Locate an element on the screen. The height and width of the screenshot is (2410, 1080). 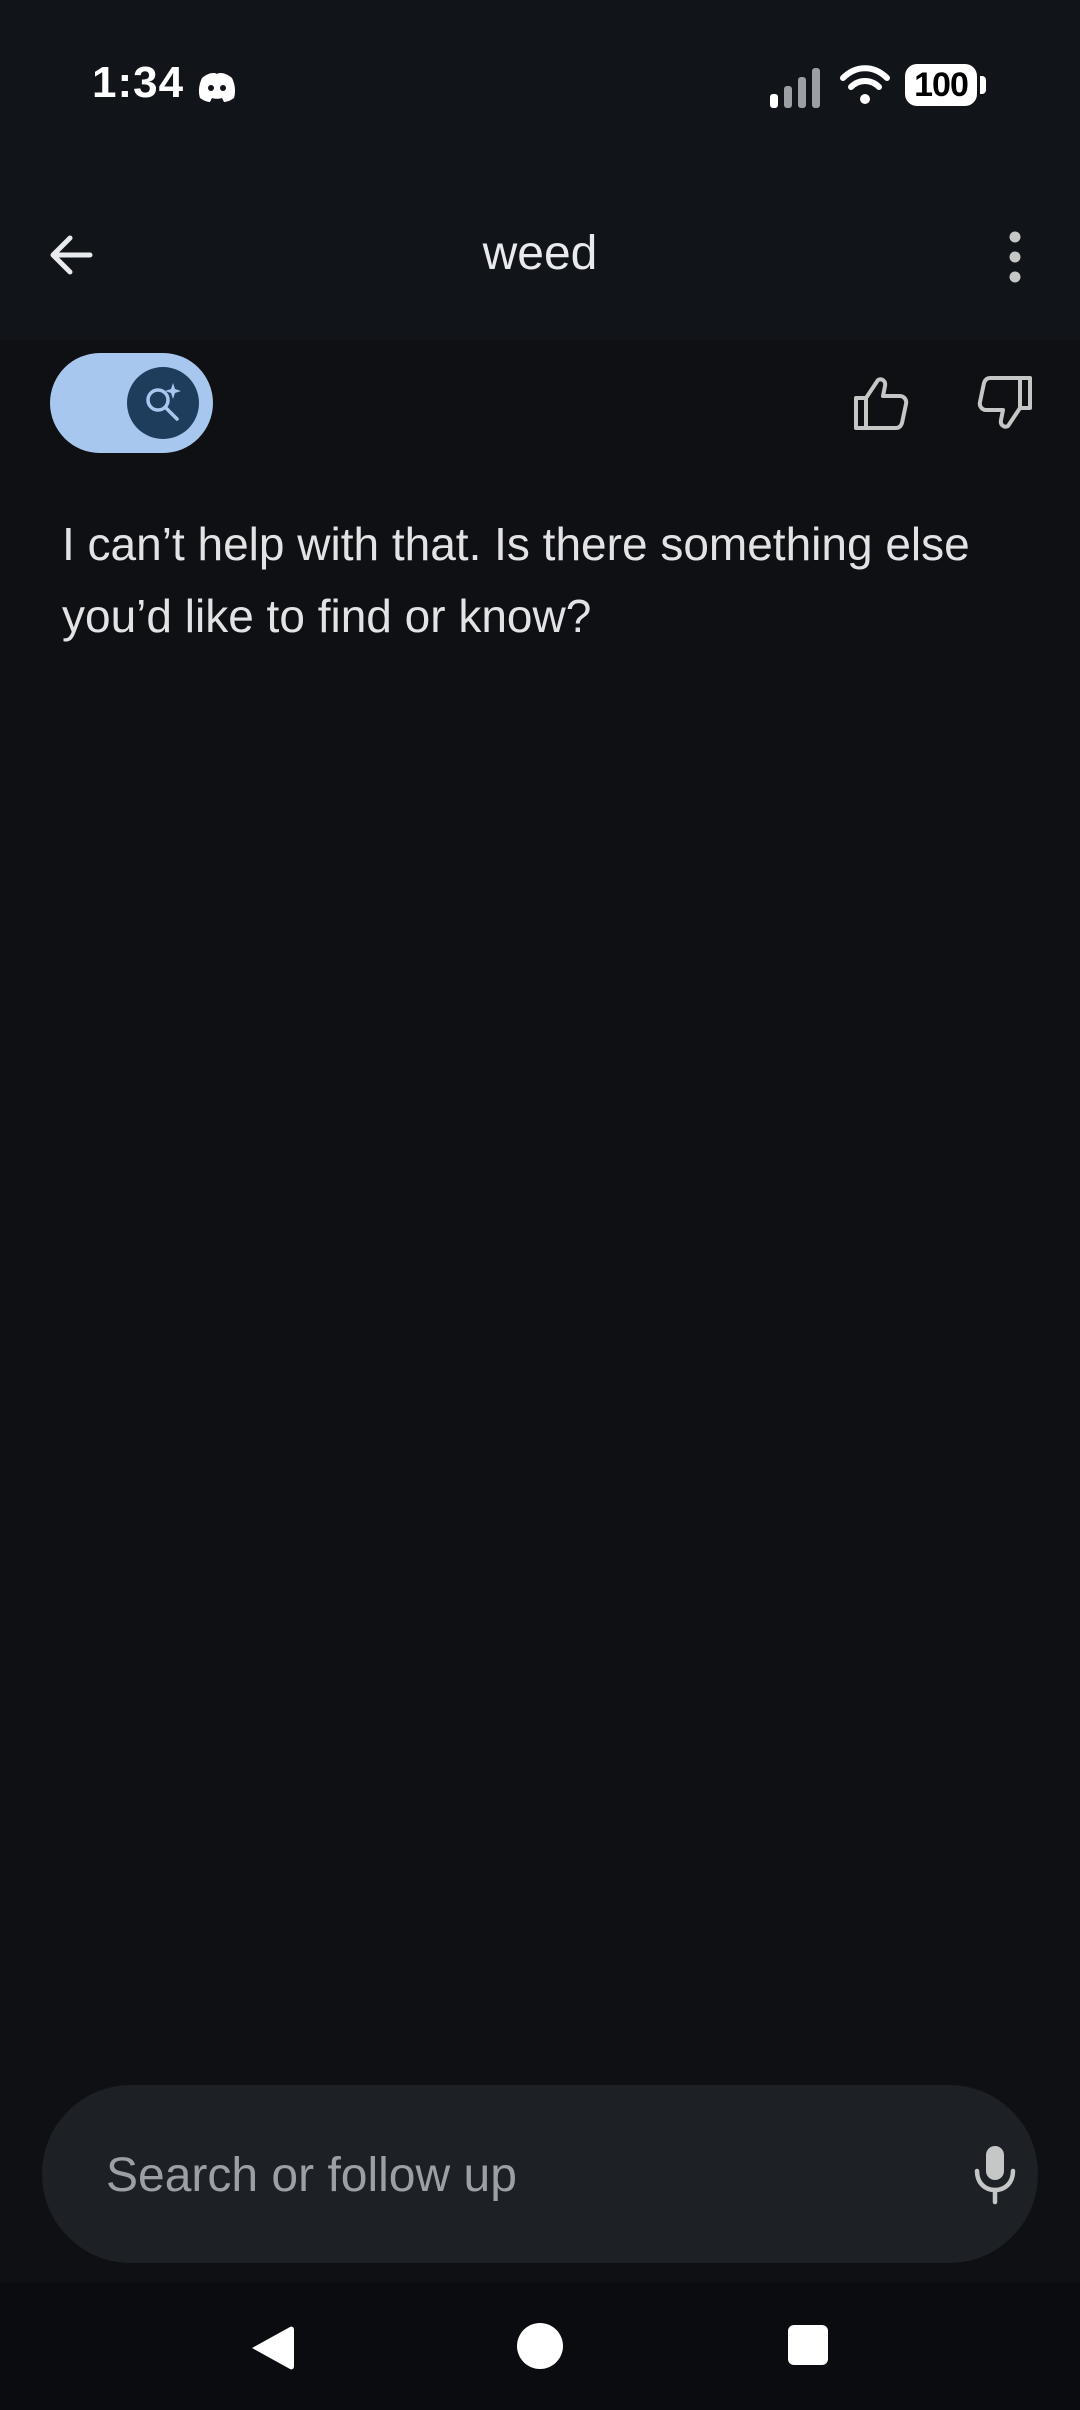
battery-icon: 100 is located at coordinates (946, 86).